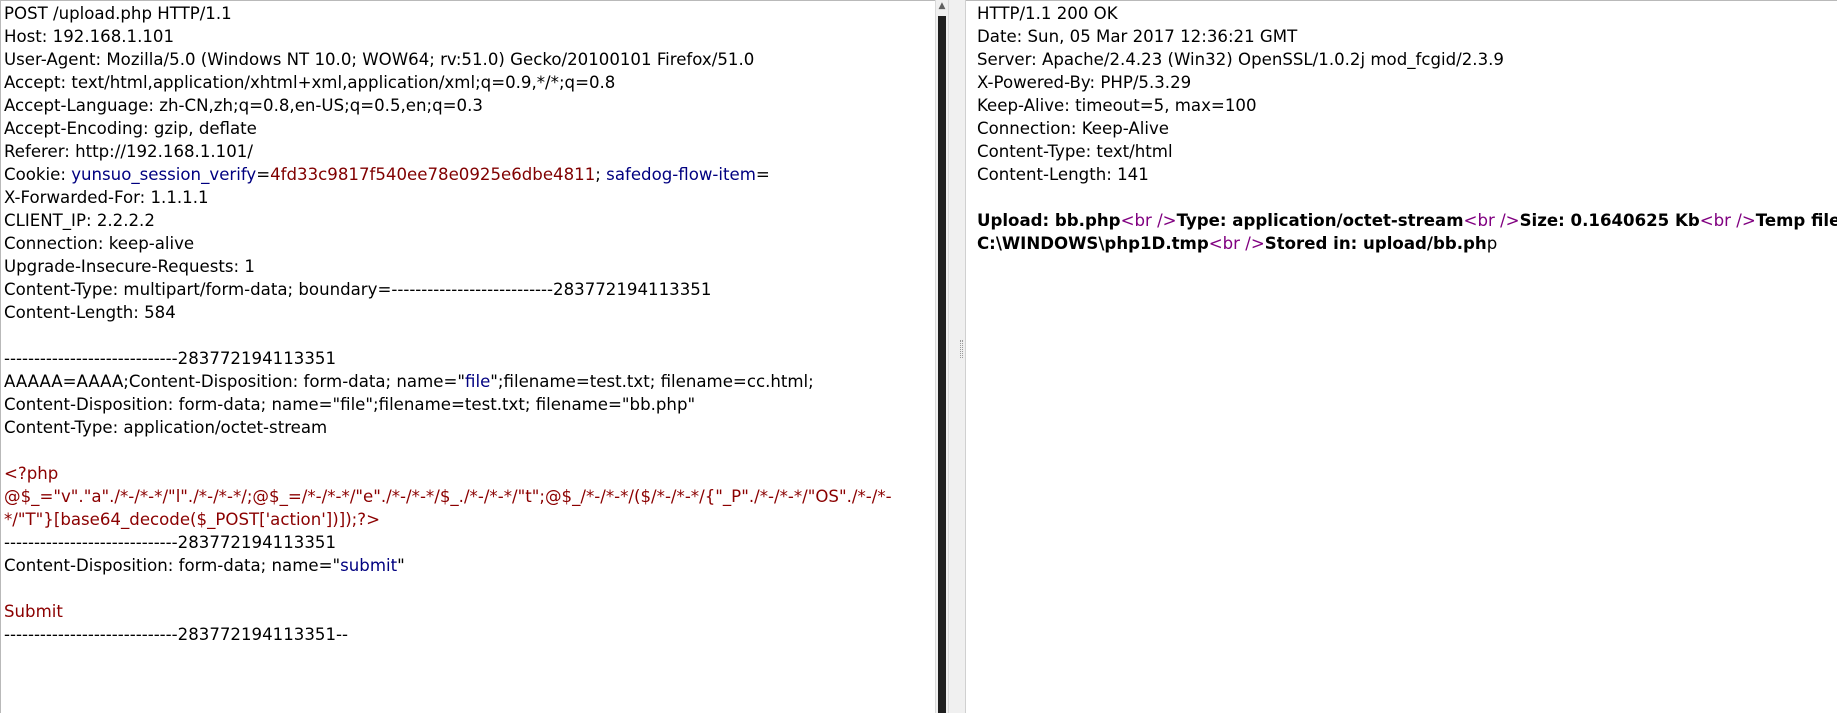  I want to click on status-line: HTTP/1.1 200 OK, so click(1047, 13).